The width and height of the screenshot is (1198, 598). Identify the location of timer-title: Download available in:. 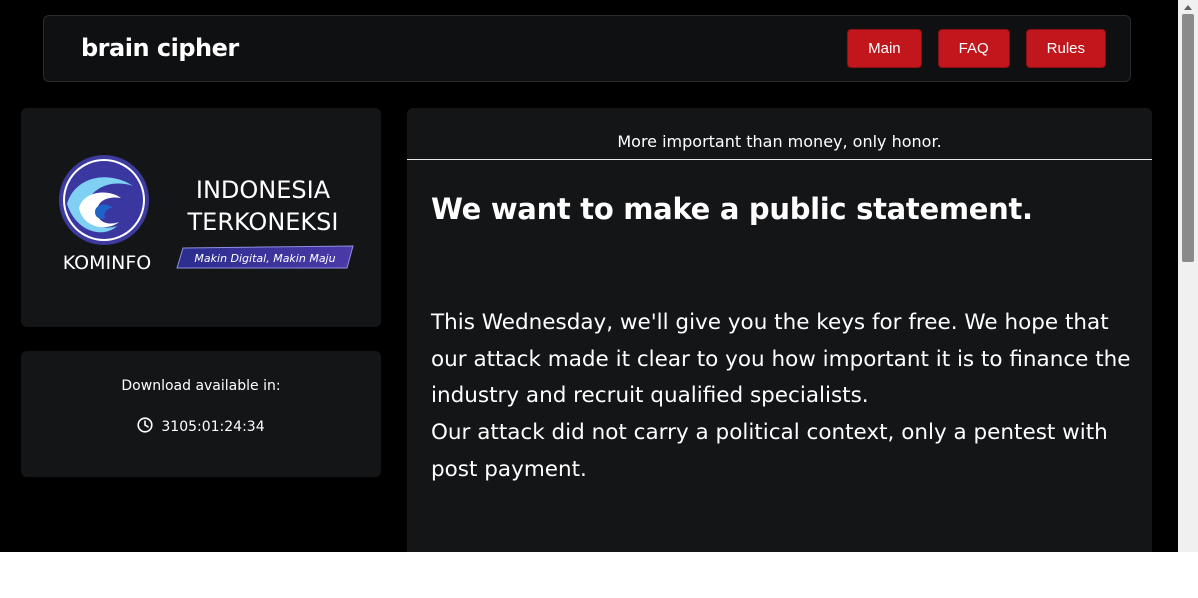
(201, 386).